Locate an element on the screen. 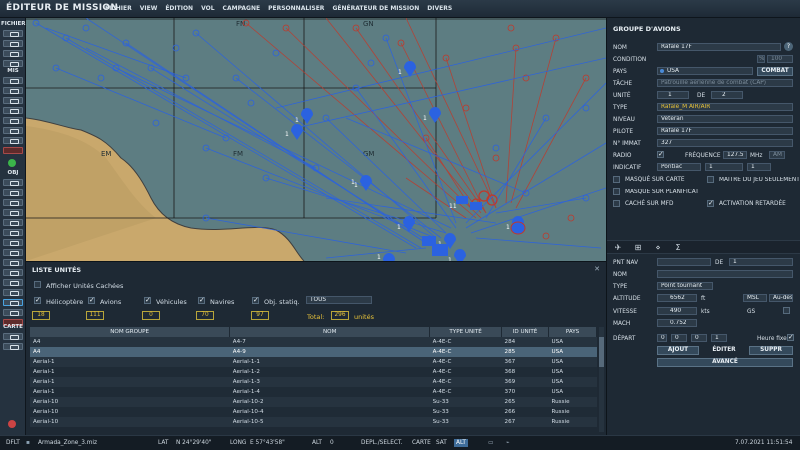  filter-helicopter-checkbox is located at coordinates (37, 300).